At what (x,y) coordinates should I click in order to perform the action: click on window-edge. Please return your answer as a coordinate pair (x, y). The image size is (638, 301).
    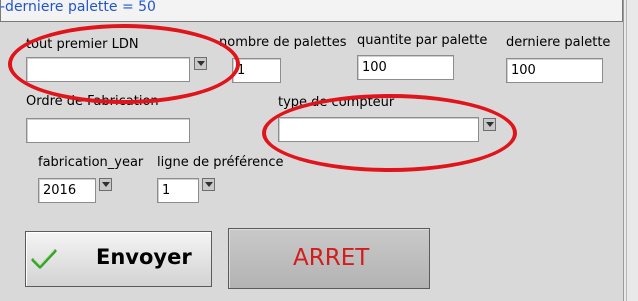
    Looking at the image, I should click on (630, 150).